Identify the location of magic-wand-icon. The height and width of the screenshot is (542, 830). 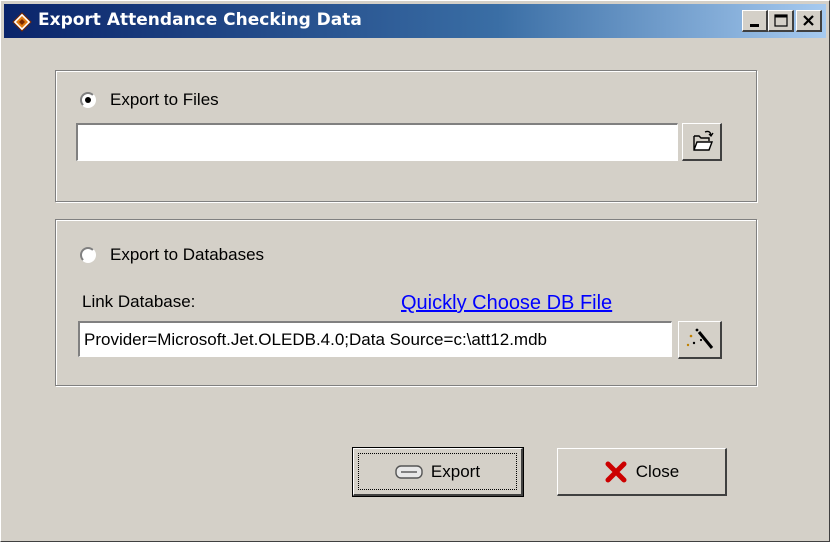
(700, 338).